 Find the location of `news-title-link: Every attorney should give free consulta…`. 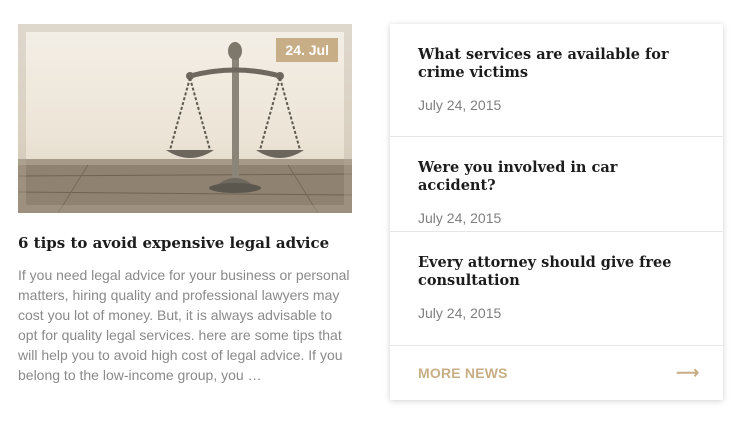

news-title-link: Every attorney should give free consulta… is located at coordinates (556, 272).